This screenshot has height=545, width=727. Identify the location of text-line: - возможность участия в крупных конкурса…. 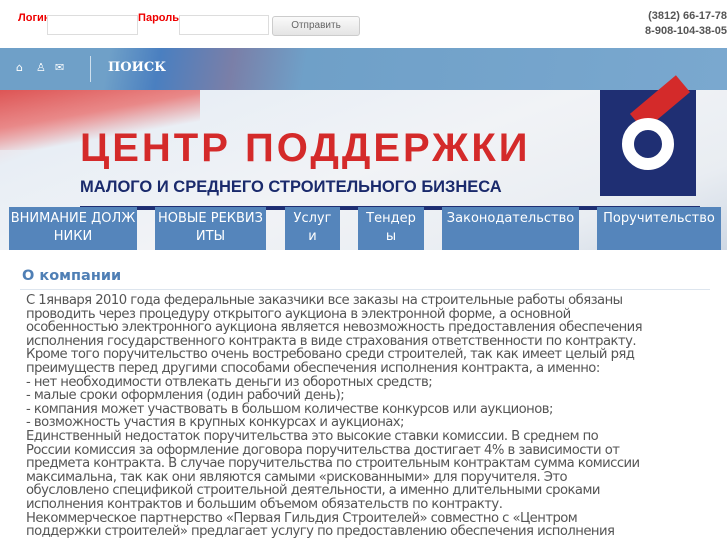
(215, 423).